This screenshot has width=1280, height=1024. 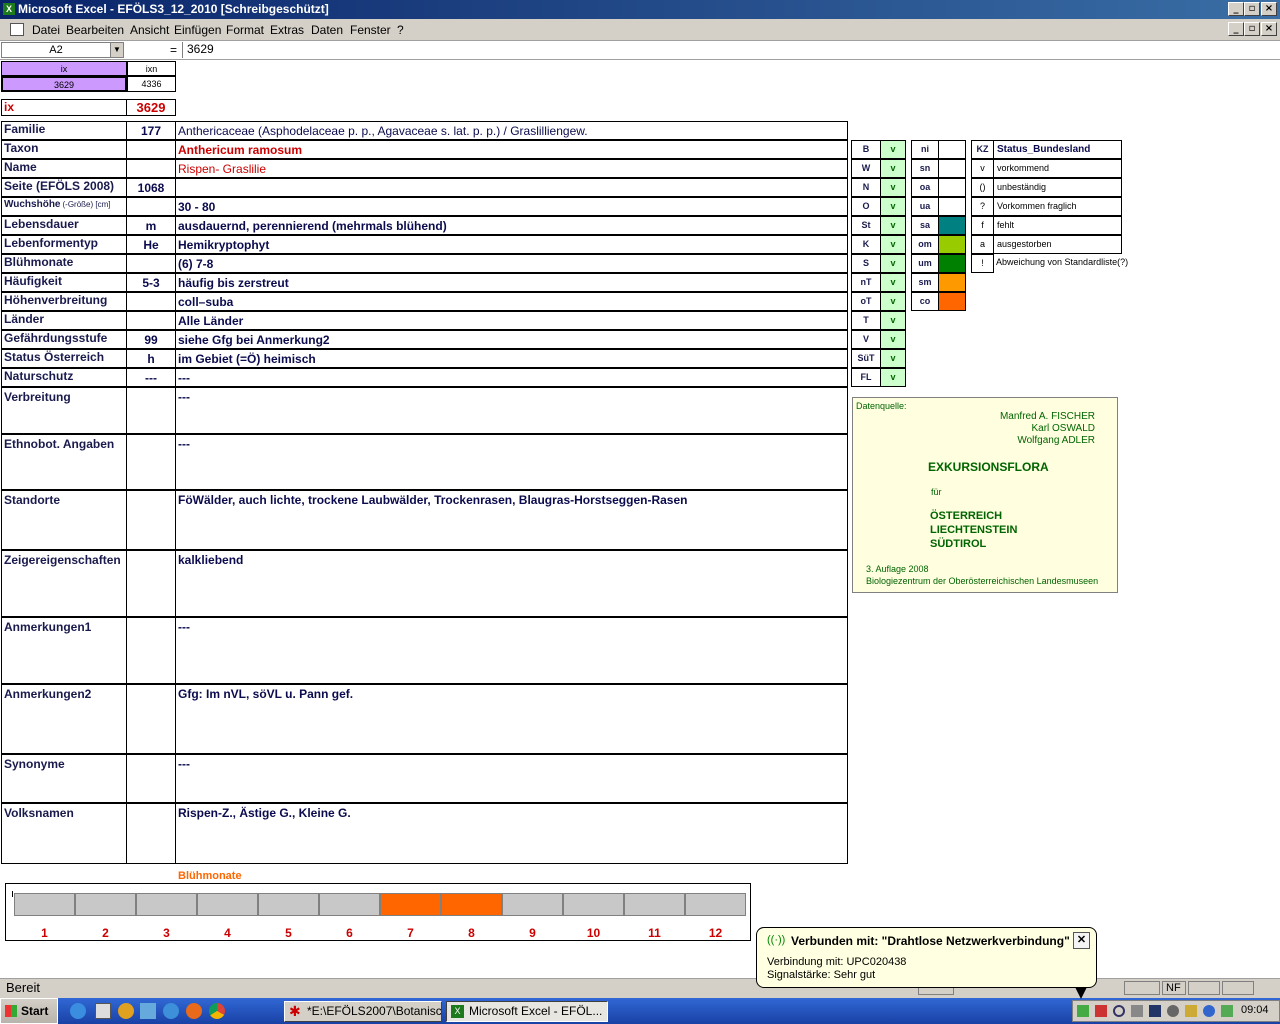 What do you see at coordinates (1083, 1011) in the screenshot?
I see `network-icon` at bounding box center [1083, 1011].